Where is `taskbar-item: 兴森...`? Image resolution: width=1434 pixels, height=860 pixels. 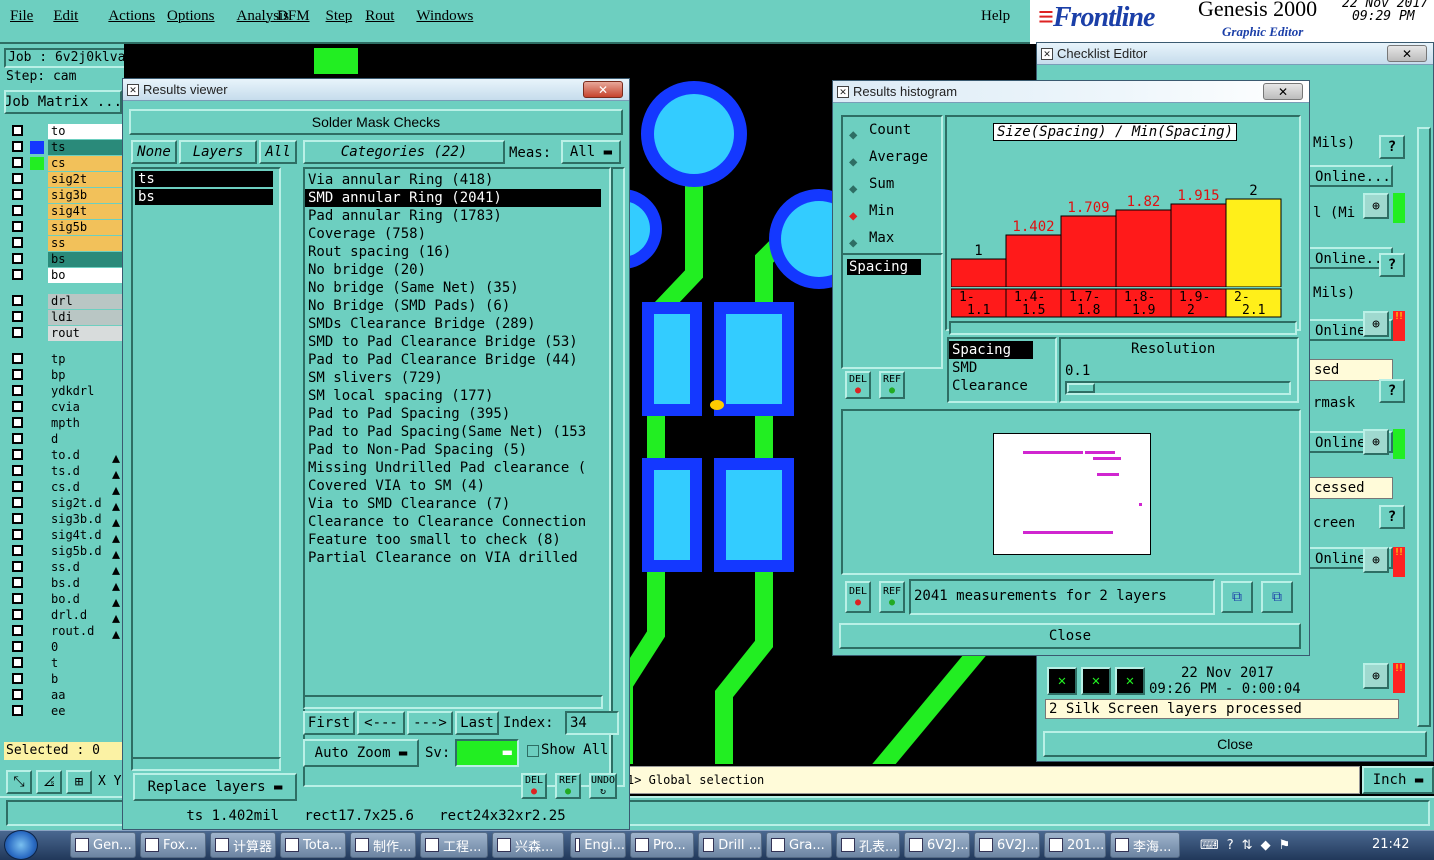 taskbar-item: 兴森... is located at coordinates (528, 845).